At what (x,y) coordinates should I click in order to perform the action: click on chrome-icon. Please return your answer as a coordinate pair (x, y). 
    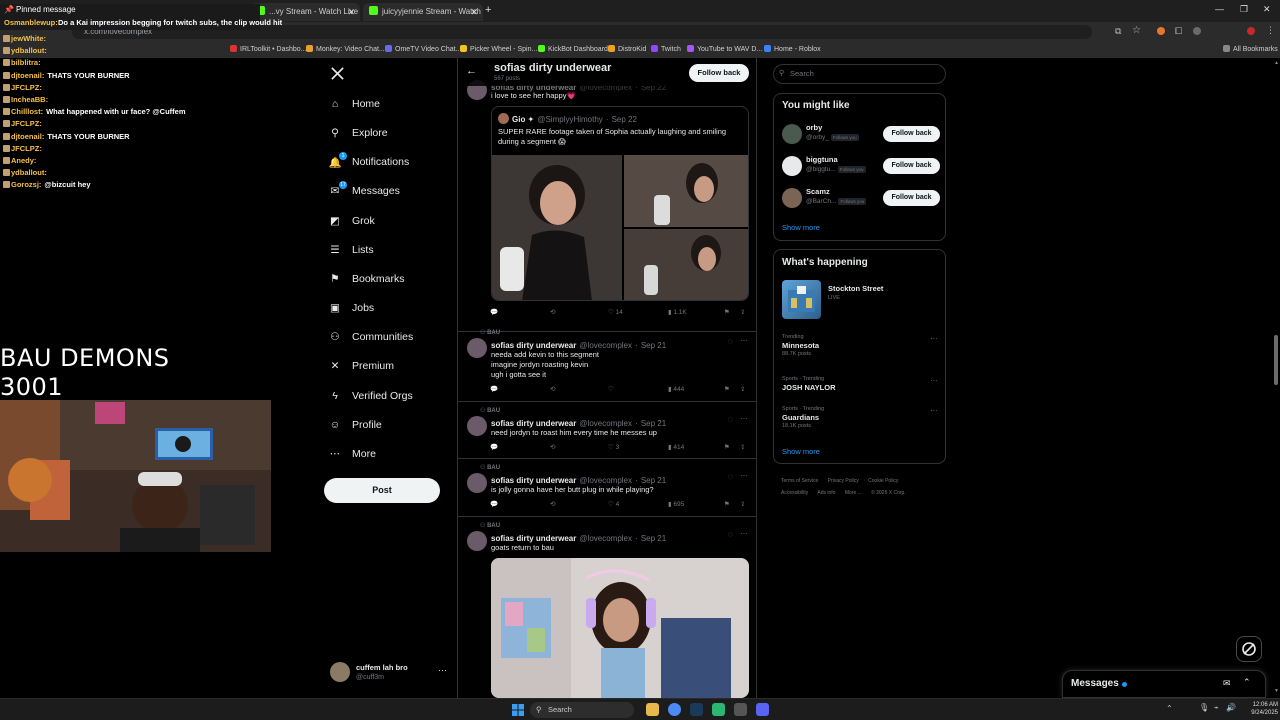
    Looking at the image, I should click on (674, 709).